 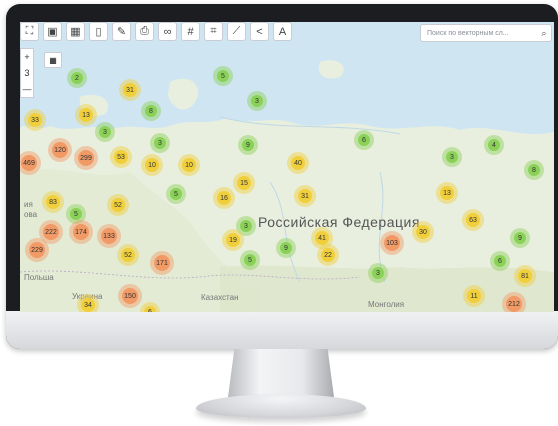 I want to click on text-button: A, so click(x=282, y=31).